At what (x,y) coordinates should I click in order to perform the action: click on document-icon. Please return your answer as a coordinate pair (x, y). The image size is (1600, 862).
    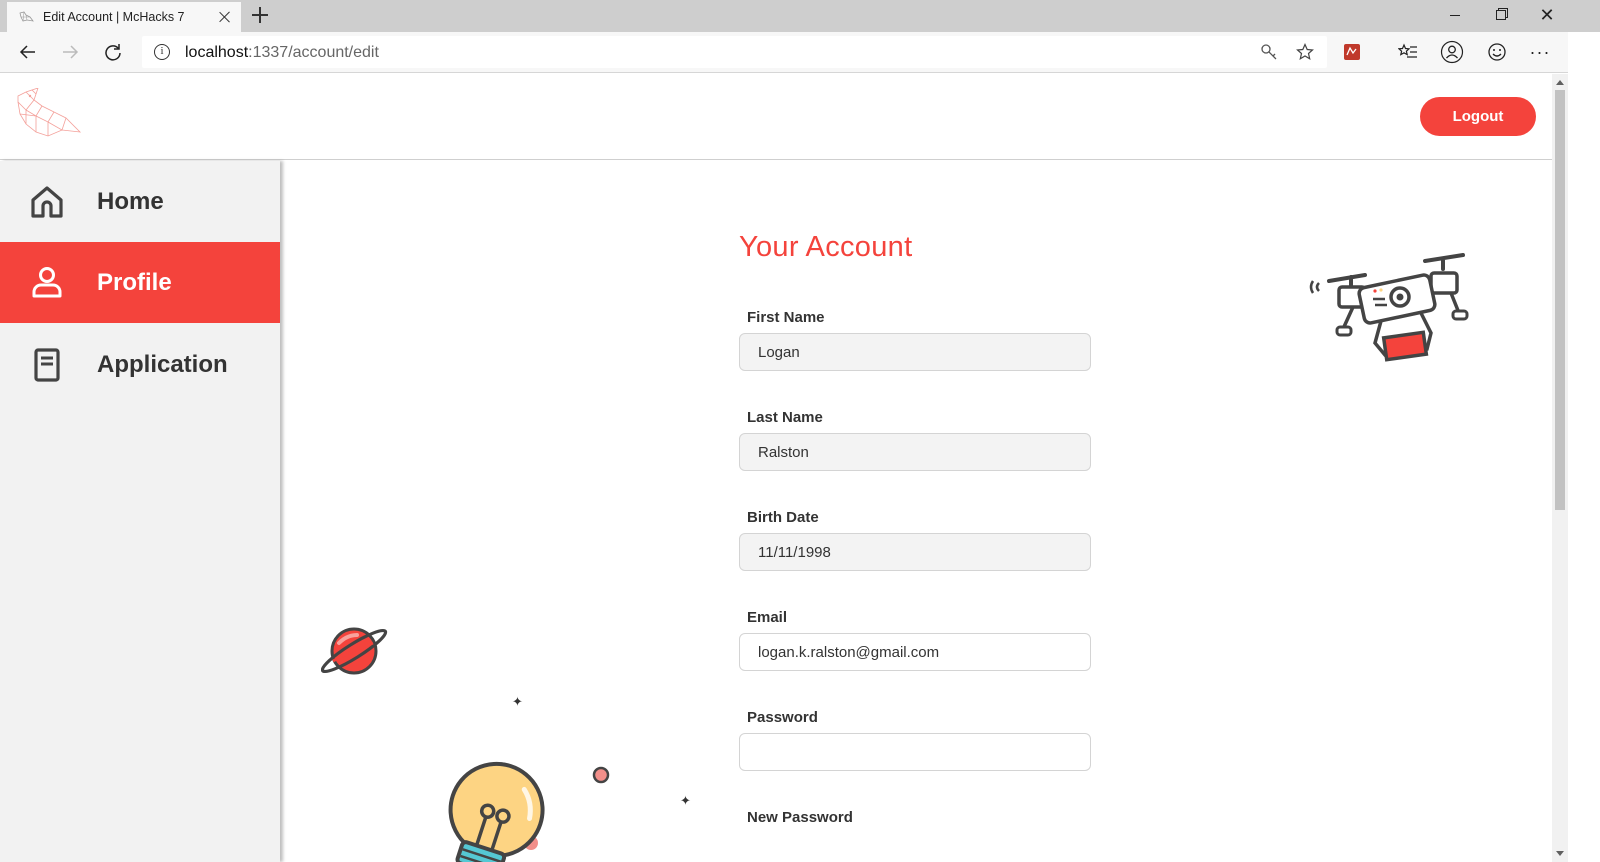
    Looking at the image, I should click on (47, 365).